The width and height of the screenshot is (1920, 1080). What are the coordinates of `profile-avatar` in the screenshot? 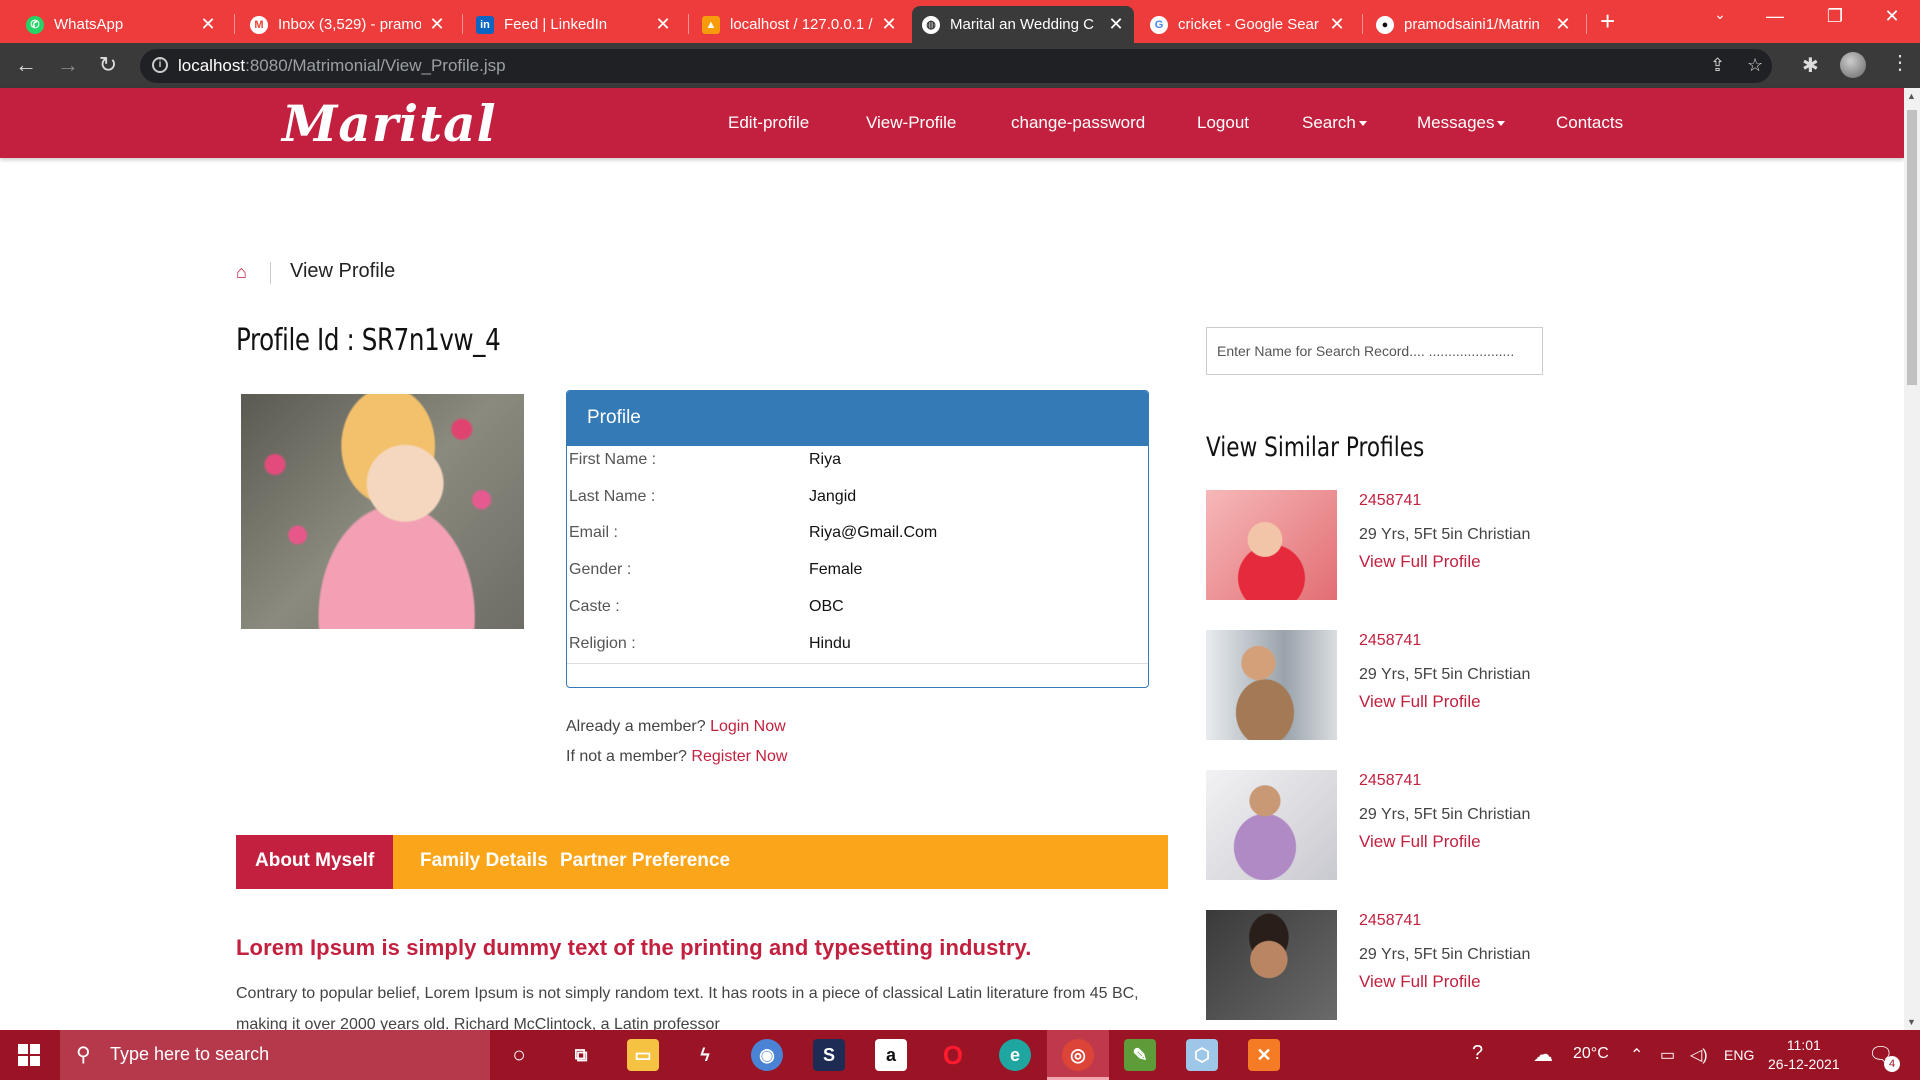 It's located at (1853, 65).